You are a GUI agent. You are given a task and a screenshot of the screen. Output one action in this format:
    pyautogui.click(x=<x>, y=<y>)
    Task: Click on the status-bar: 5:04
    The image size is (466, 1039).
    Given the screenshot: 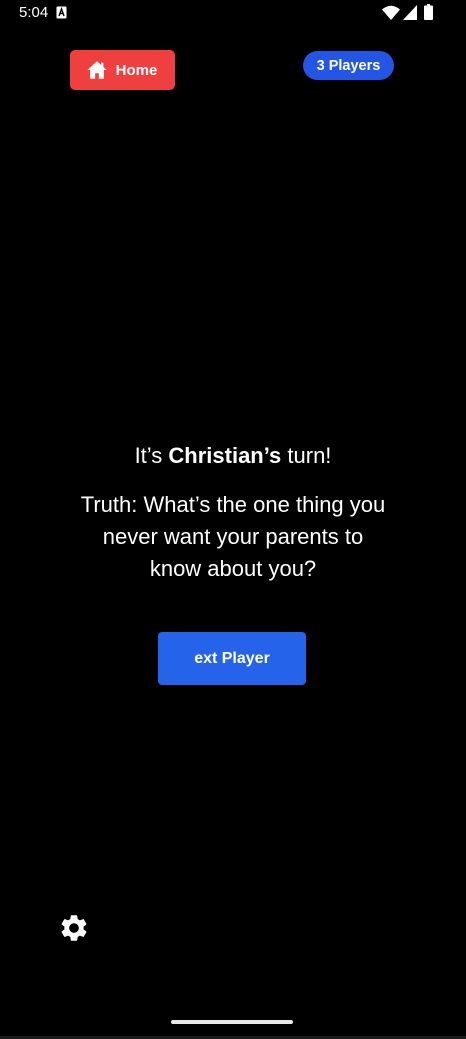 What is the action you would take?
    pyautogui.click(x=233, y=13)
    